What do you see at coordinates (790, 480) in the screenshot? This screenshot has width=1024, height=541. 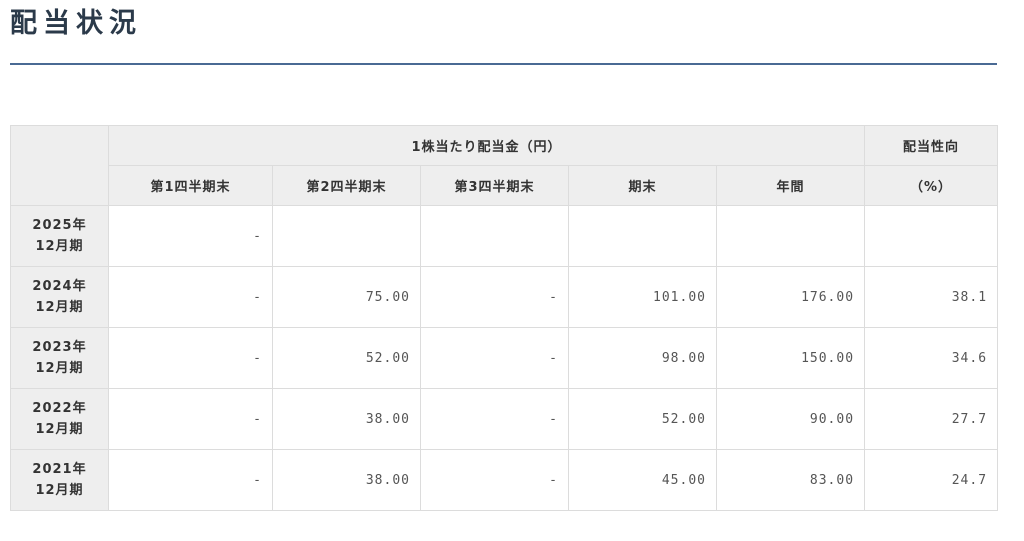 I see `annual-dividend-cell: 83.00` at bounding box center [790, 480].